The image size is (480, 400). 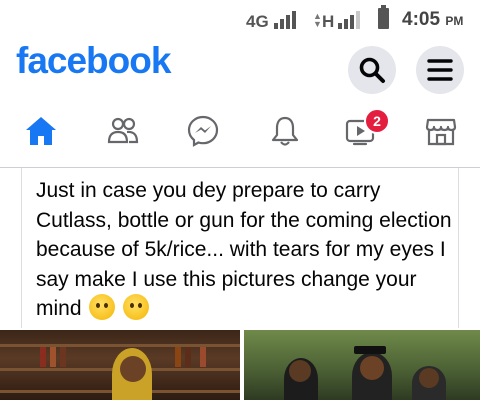 What do you see at coordinates (240, 167) in the screenshot?
I see `nav-divider` at bounding box center [240, 167].